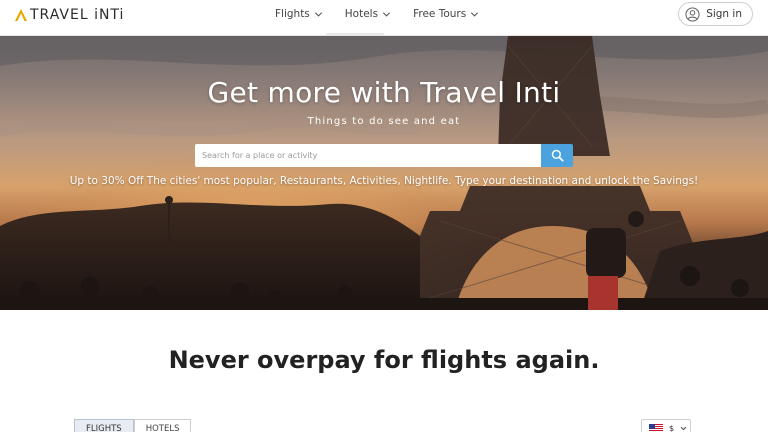 This screenshot has width=768, height=432. I want to click on nav-label: Flights, so click(292, 14).